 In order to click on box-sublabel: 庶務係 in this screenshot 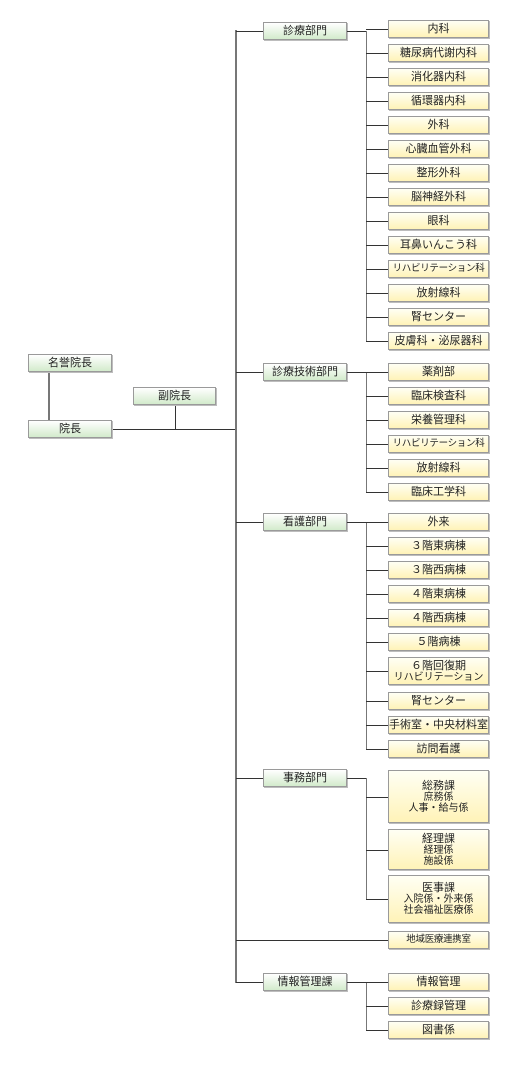, I will do `click(438, 797)`.